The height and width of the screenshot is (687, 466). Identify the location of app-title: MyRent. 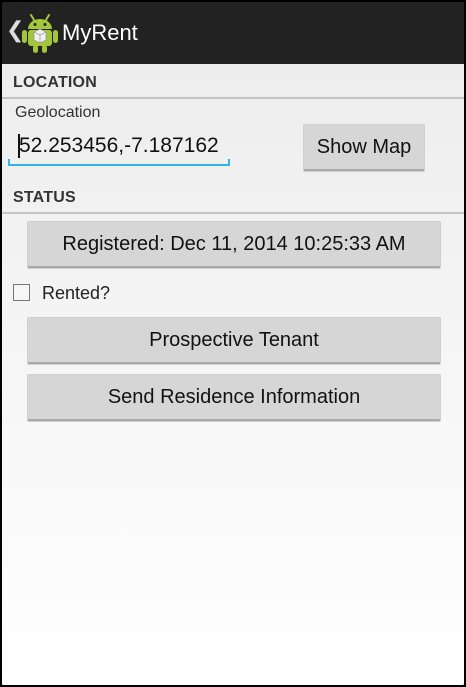
(100, 32).